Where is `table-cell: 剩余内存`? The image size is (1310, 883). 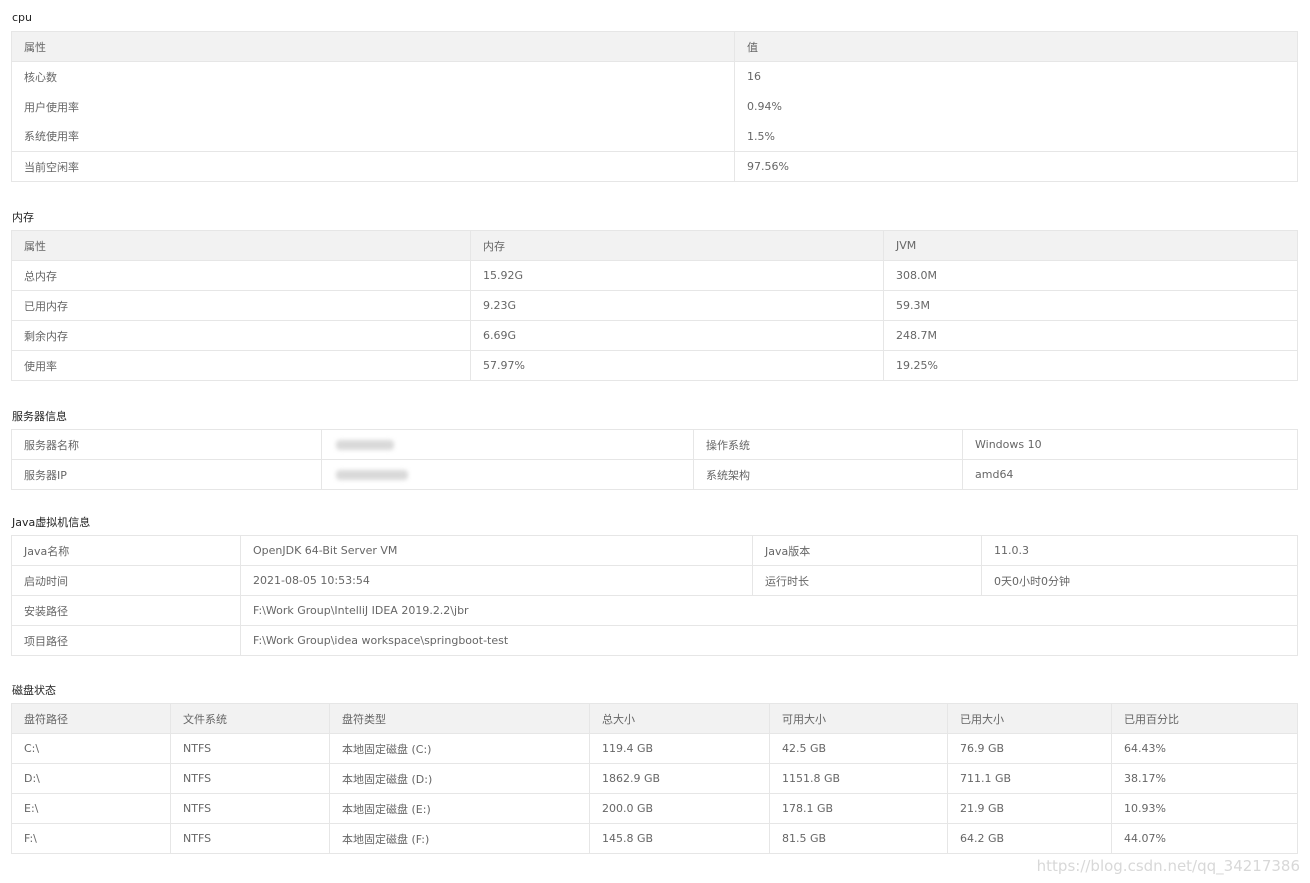 table-cell: 剩余内存 is located at coordinates (241, 335).